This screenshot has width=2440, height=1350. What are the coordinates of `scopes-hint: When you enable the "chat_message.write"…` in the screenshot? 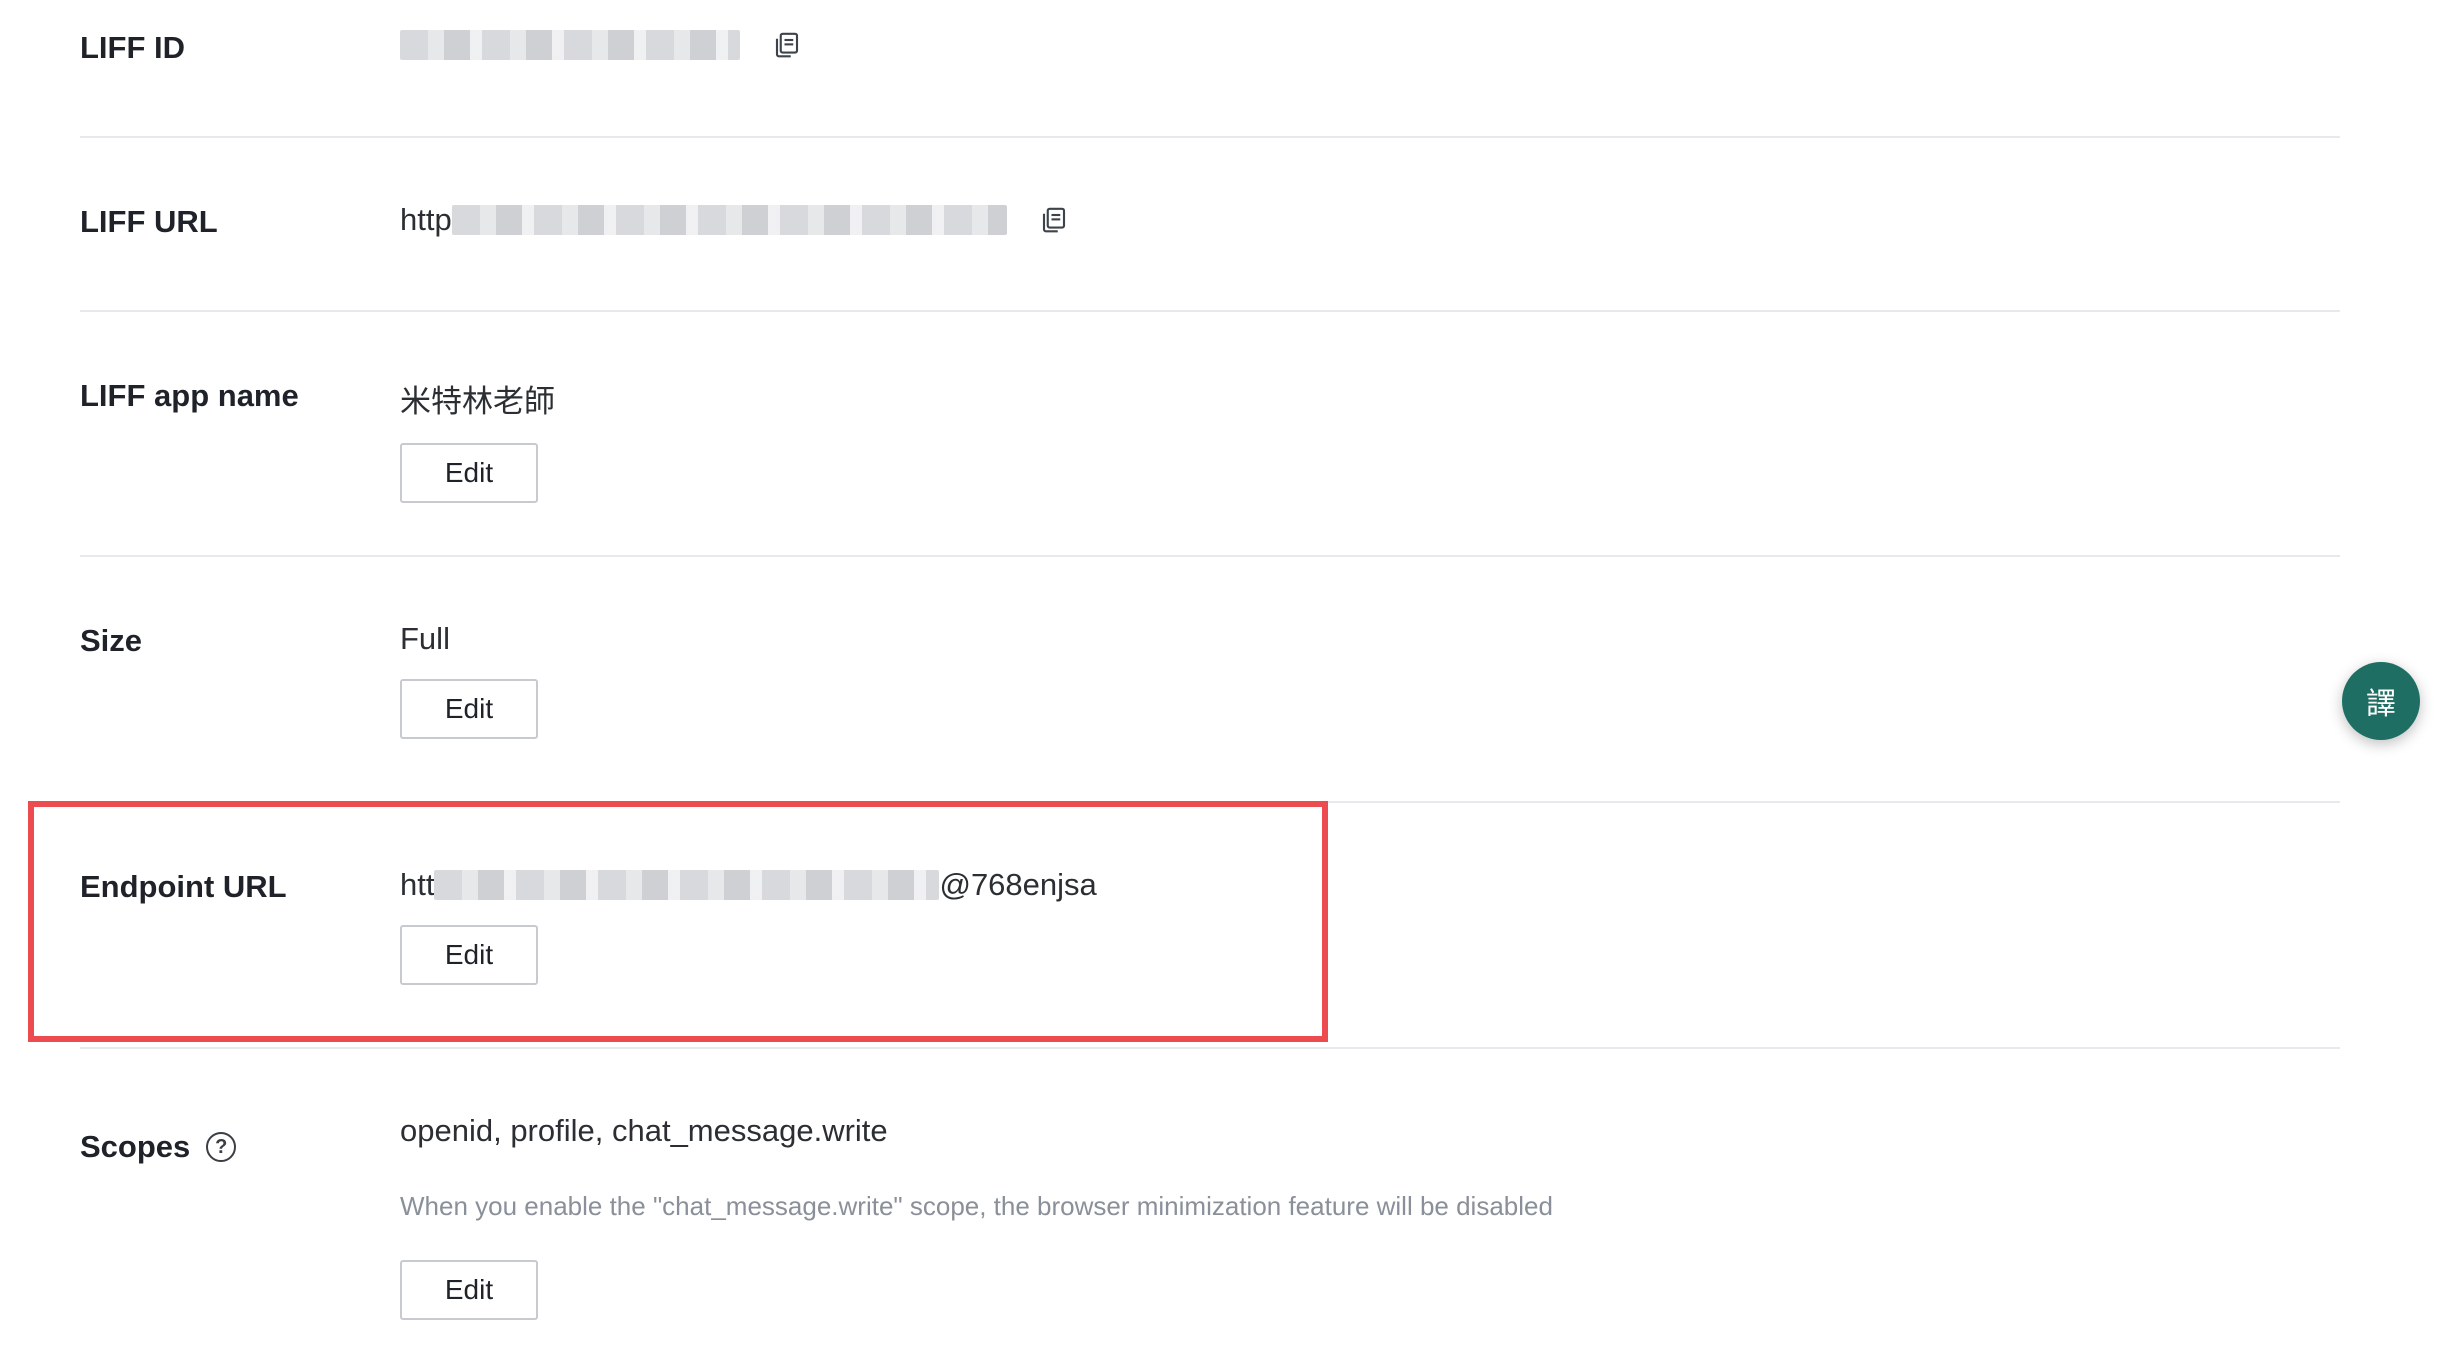 It's located at (976, 1206).